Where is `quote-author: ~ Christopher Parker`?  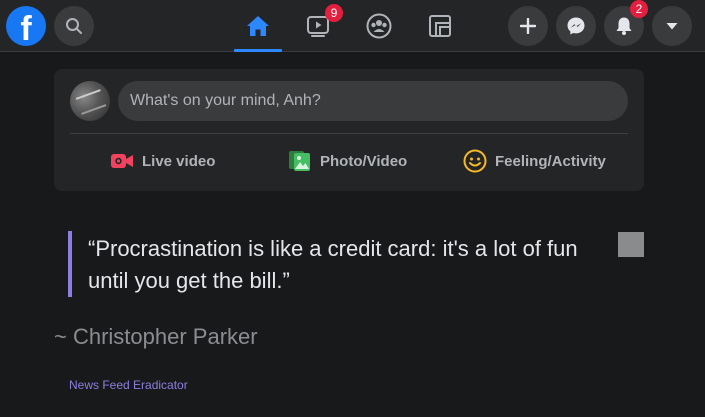
quote-author: ~ Christopher Parker is located at coordinates (156, 336).